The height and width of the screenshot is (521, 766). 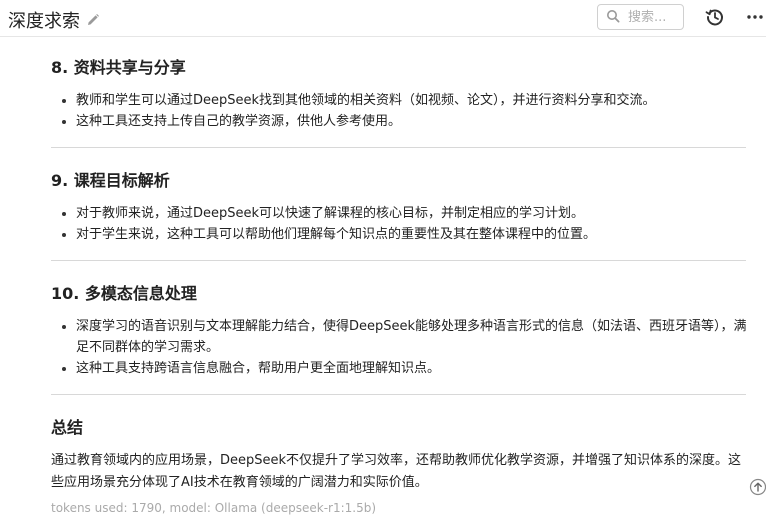 What do you see at coordinates (110, 180) in the screenshot?
I see `section-heading: 9. 课程目标解析` at bounding box center [110, 180].